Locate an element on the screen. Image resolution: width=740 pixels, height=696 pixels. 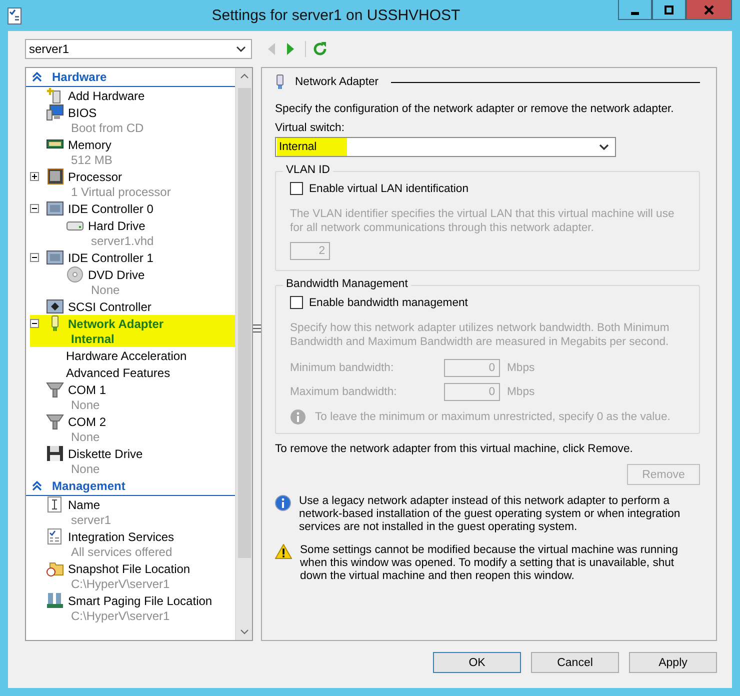
note-text: Use a legacy network adapter instead of this network adapter to perform a network-based installation of the guest operating system or when integration services are not installed in the guest operating system. is located at coordinates (490, 514).